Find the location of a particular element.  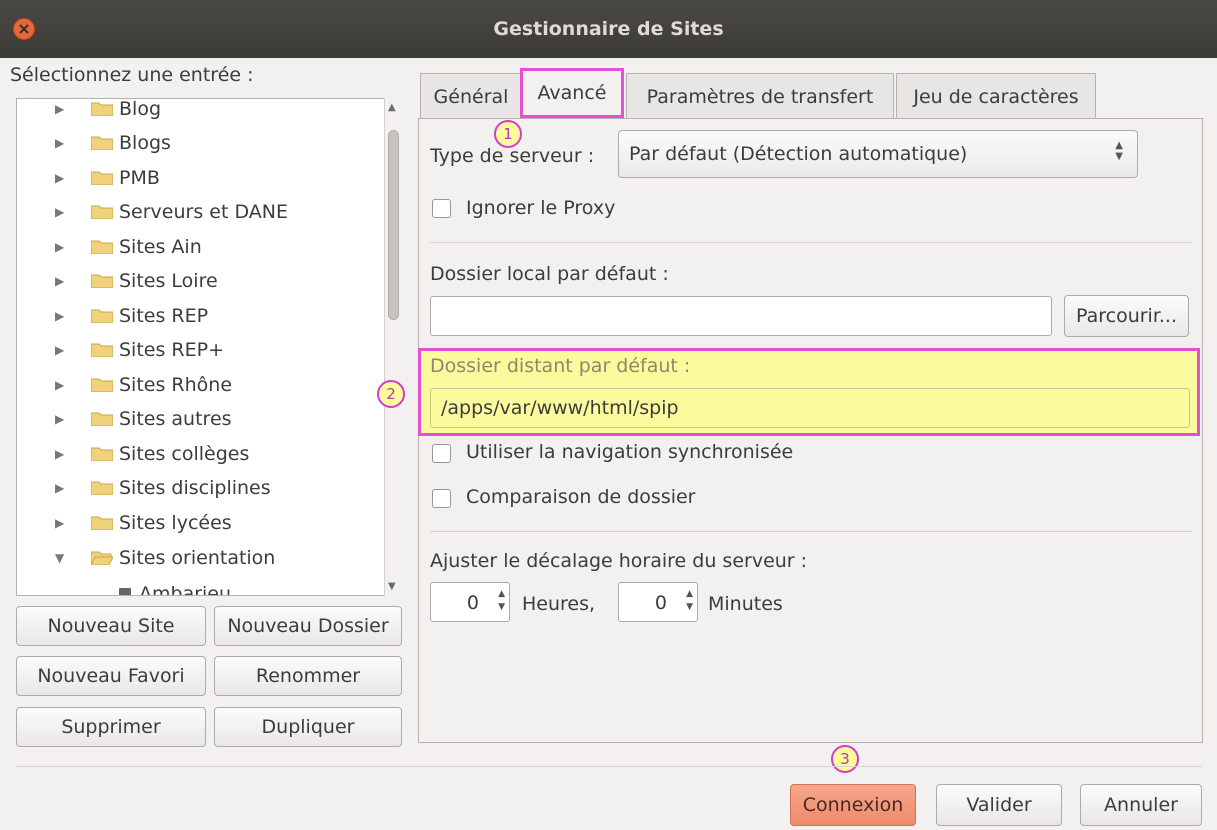

timezone-label: Ajuster le décalage horaire du serveur : is located at coordinates (619, 561).